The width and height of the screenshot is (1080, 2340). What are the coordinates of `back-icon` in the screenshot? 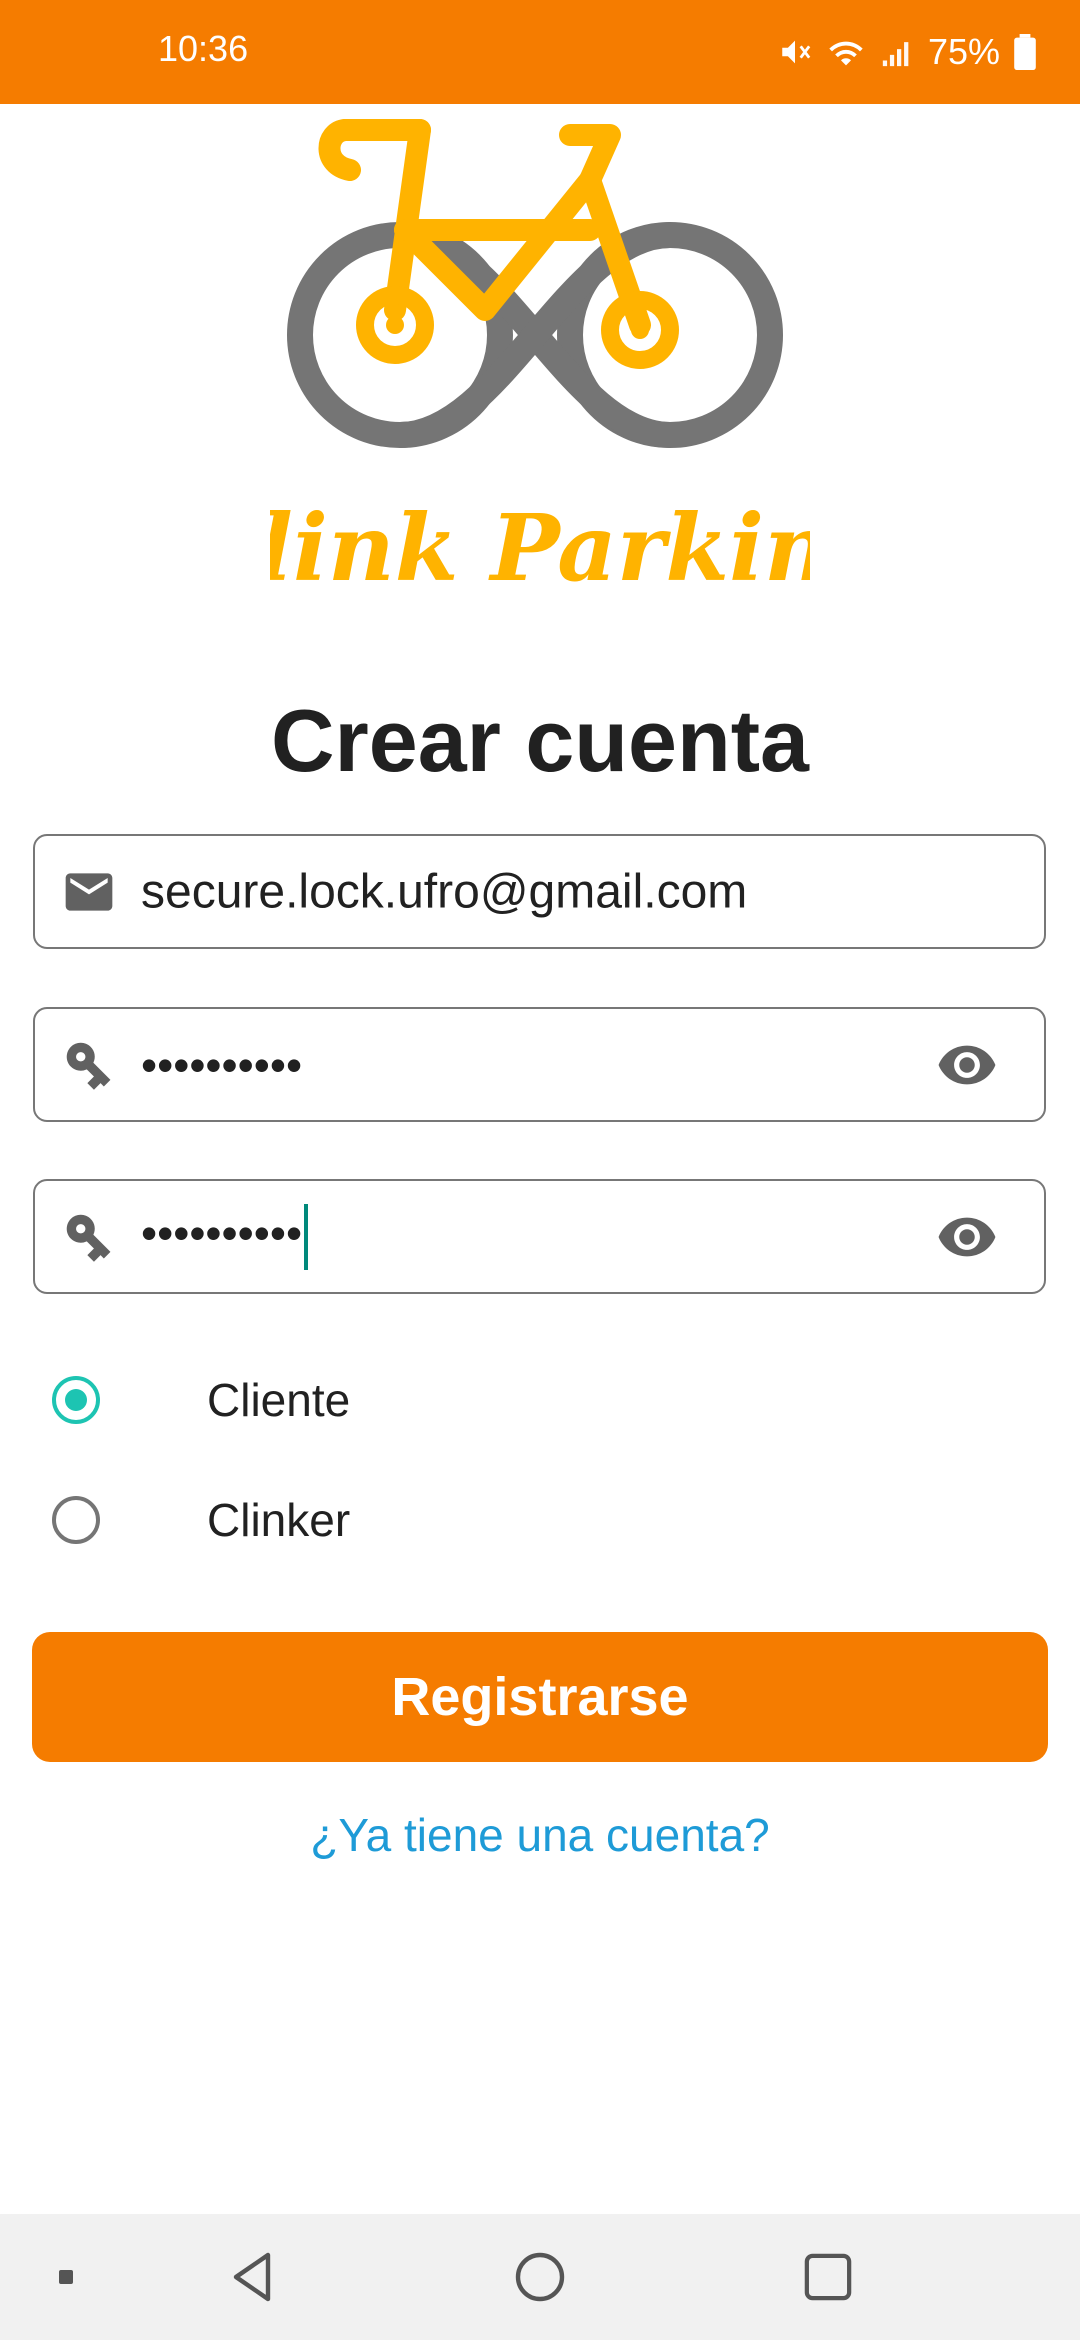 It's located at (252, 2277).